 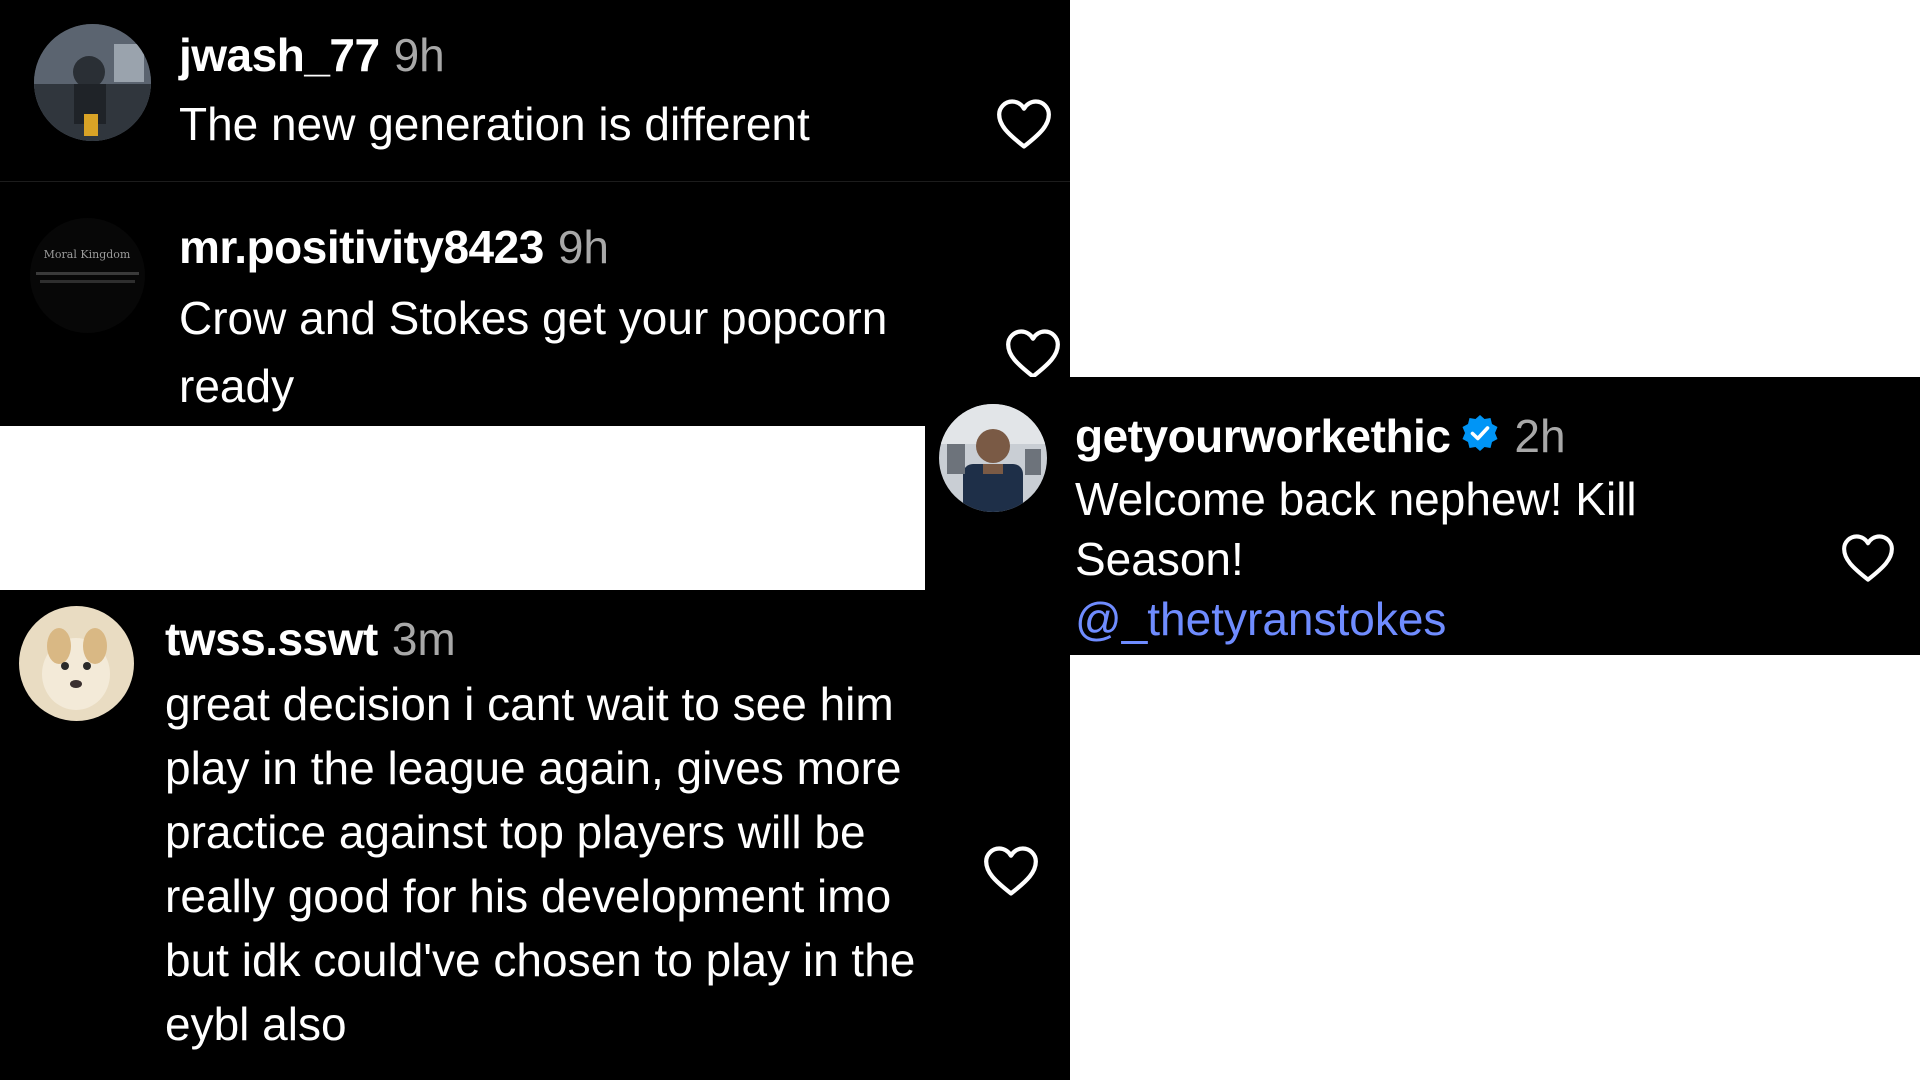 I want to click on username: getyourworkethic, so click(x=1263, y=436).